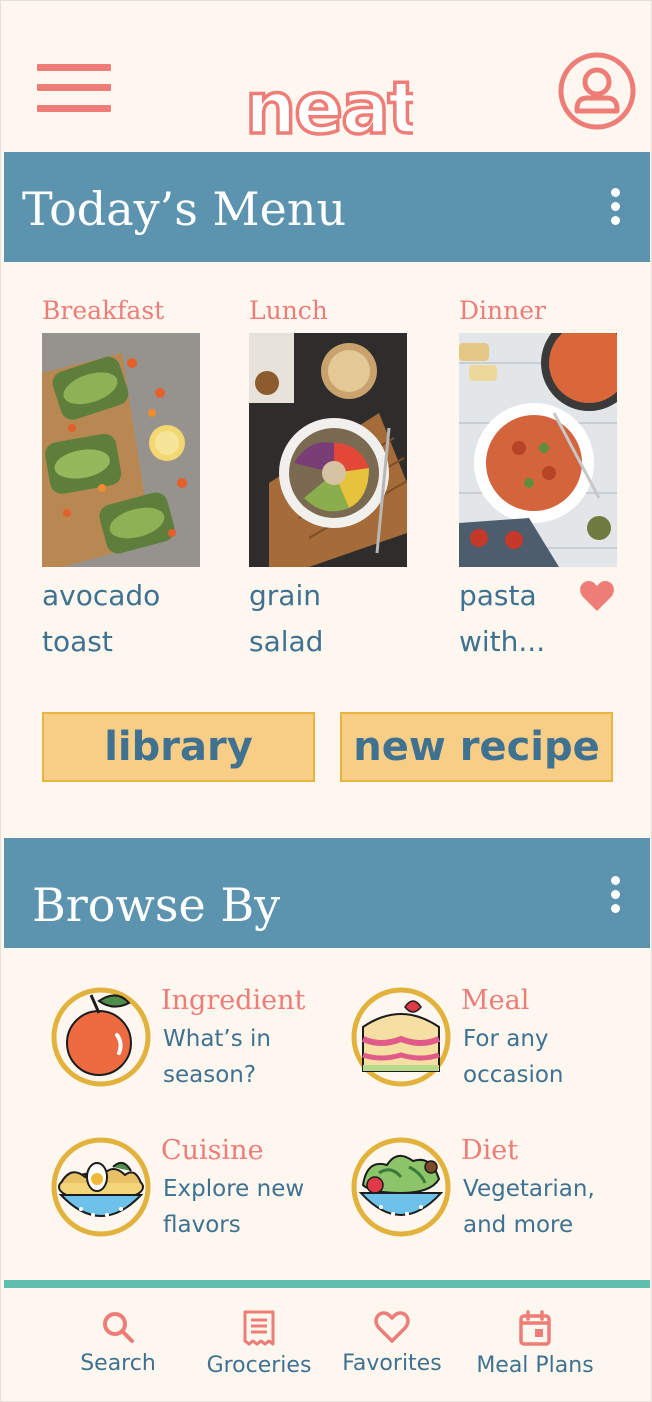 This screenshot has height=1402, width=652. I want to click on browse-cuisine: Cuisine Explore new flavors, so click(196, 1191).